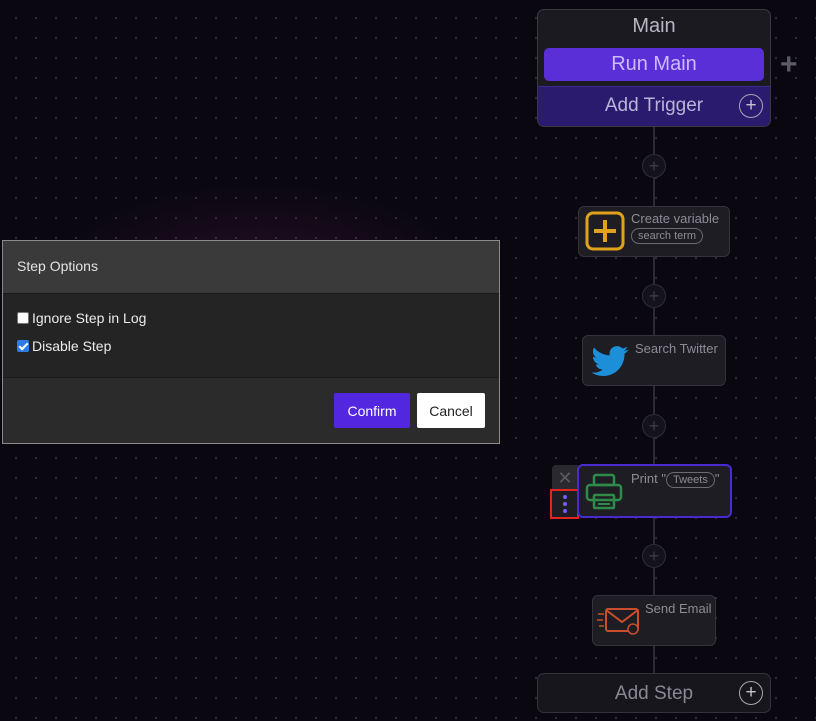 This screenshot has height=721, width=816. What do you see at coordinates (605, 231) in the screenshot?
I see `plus-box-icon` at bounding box center [605, 231].